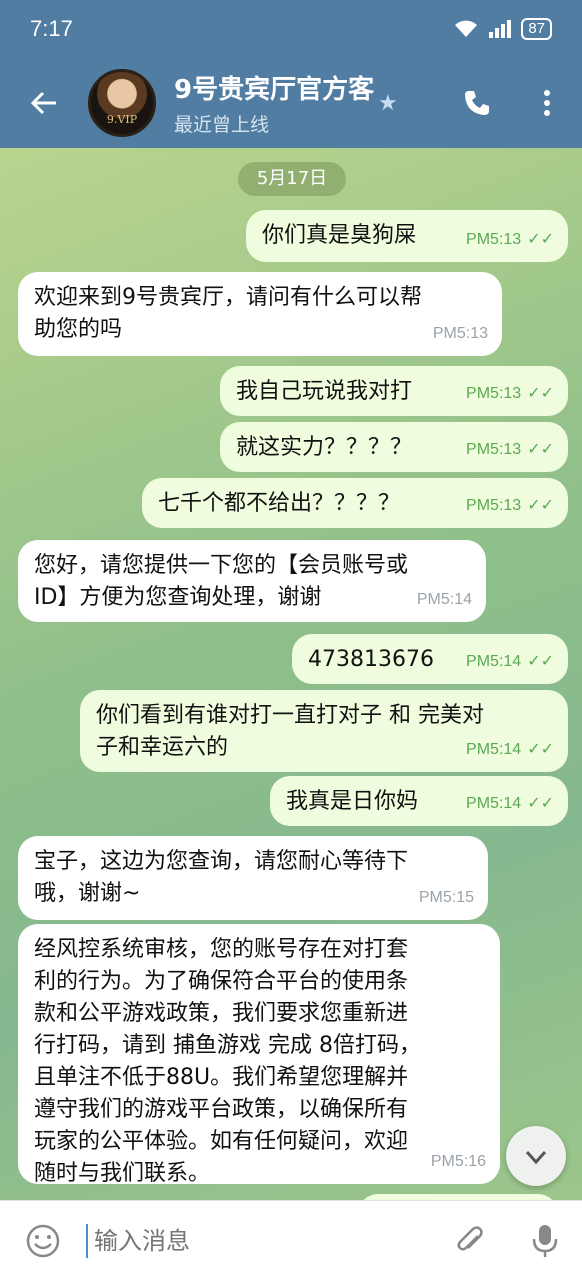 The image size is (582, 1280). I want to click on message-bubble: 就这实力？？？？ PM5:13 ✓✓, so click(394, 447).